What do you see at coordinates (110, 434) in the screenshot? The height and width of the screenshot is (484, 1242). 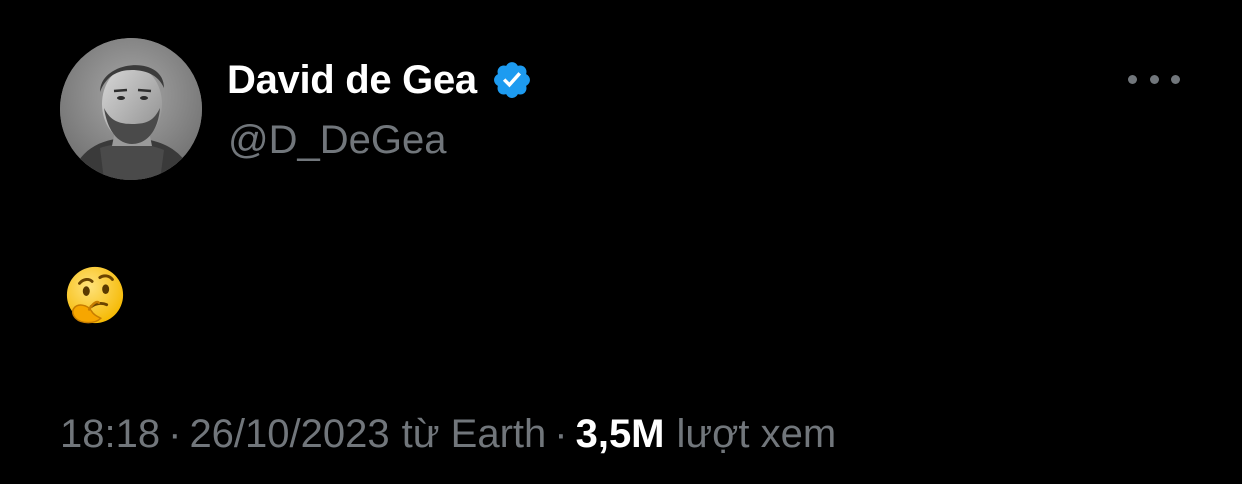 I see `tweet-time: 18:18` at bounding box center [110, 434].